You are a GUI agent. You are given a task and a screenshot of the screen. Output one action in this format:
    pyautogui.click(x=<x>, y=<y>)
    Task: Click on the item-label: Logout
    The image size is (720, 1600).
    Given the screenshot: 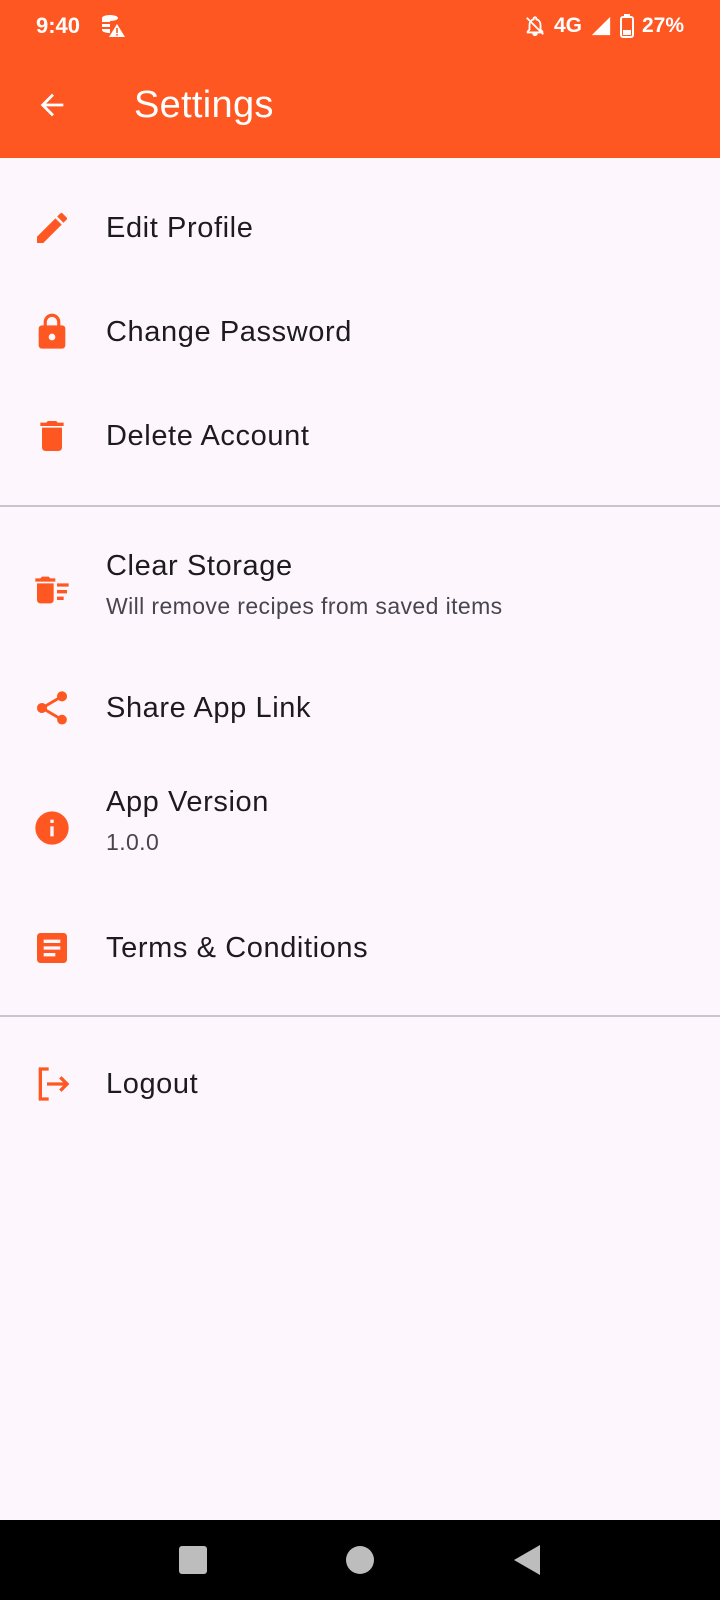 What is the action you would take?
    pyautogui.click(x=152, y=1083)
    